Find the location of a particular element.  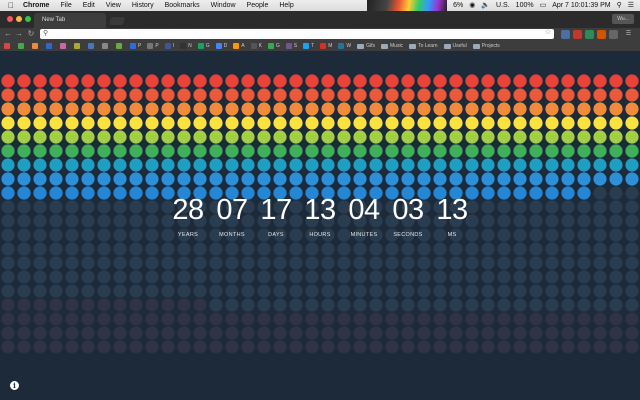

bookmark-folder: Gifs is located at coordinates (366, 46).